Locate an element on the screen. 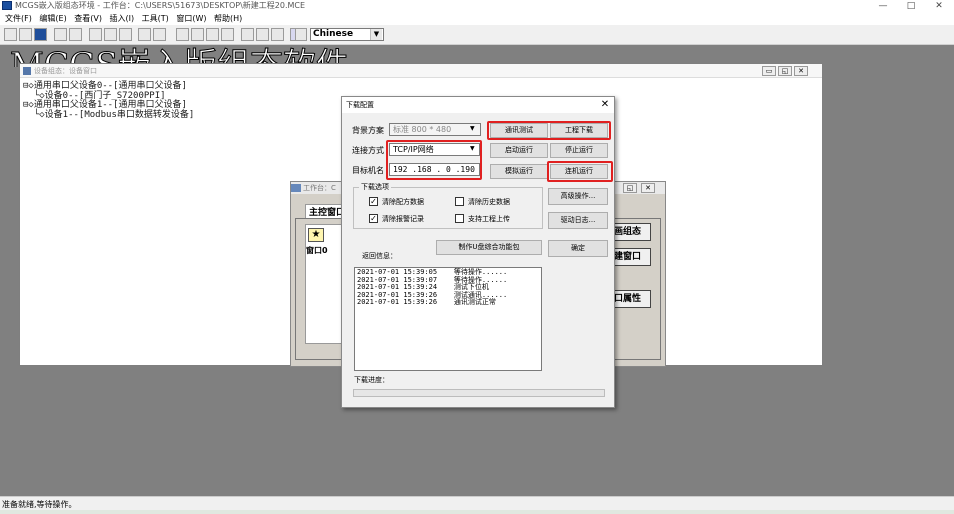  align-left-icon is located at coordinates (182, 34).